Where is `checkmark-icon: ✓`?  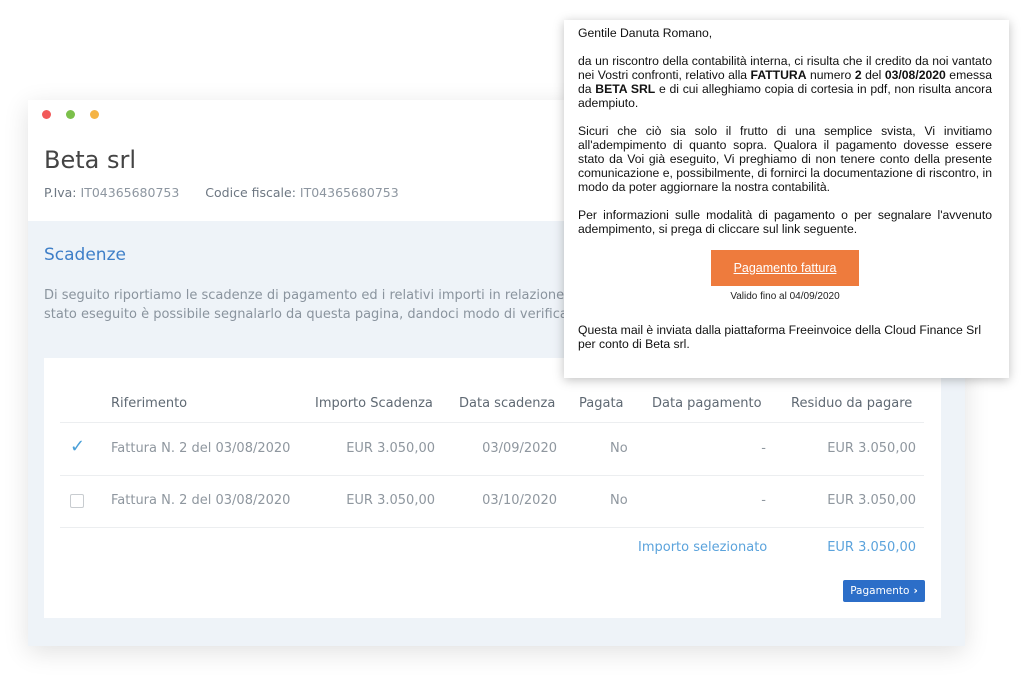 checkmark-icon: ✓ is located at coordinates (77, 446).